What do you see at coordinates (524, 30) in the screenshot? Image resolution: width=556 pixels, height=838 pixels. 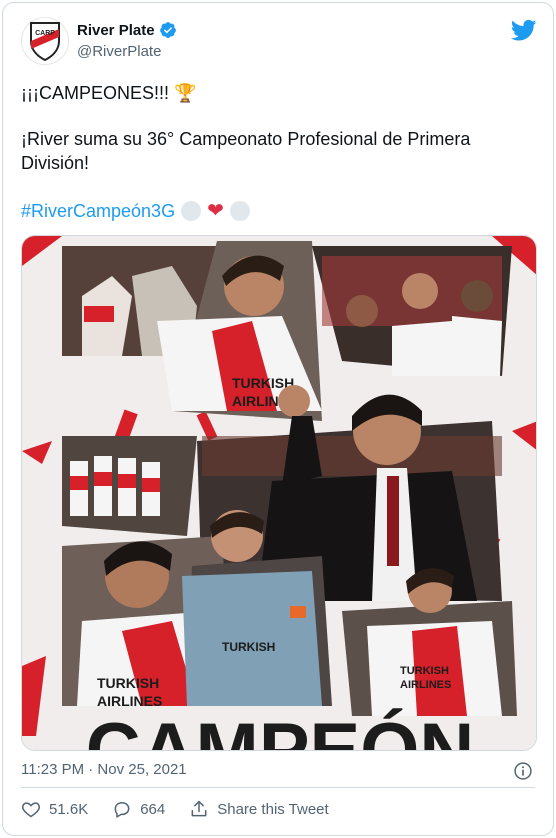 I see `twitter-bird-icon` at bounding box center [524, 30].